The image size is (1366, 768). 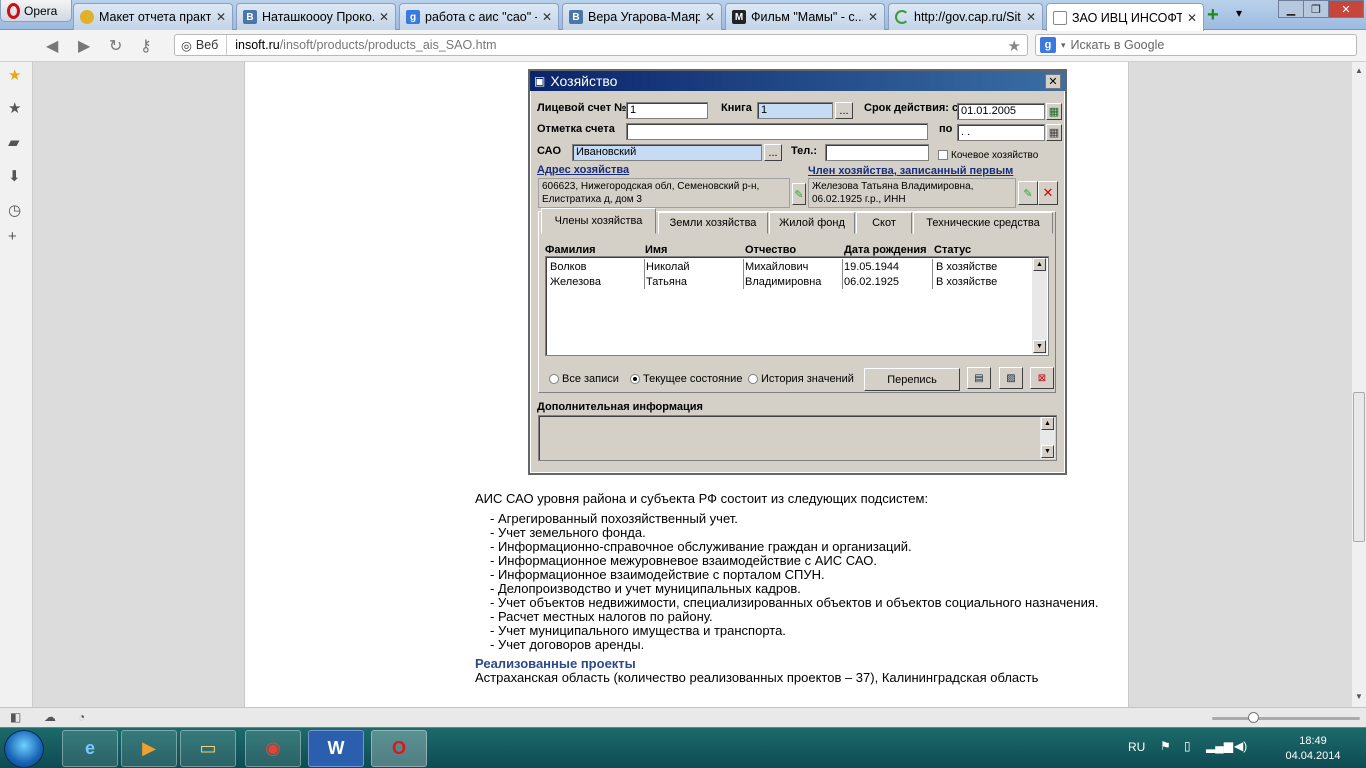 What do you see at coordinates (149, 748) in the screenshot?
I see `media-player-icon: ▶` at bounding box center [149, 748].